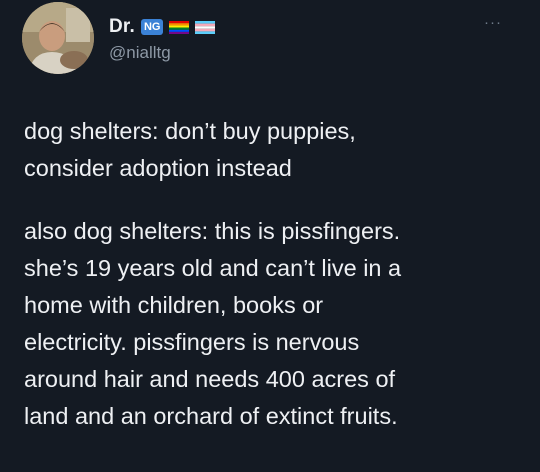  What do you see at coordinates (140, 53) in the screenshot?
I see `user-handle: @nialltg` at bounding box center [140, 53].